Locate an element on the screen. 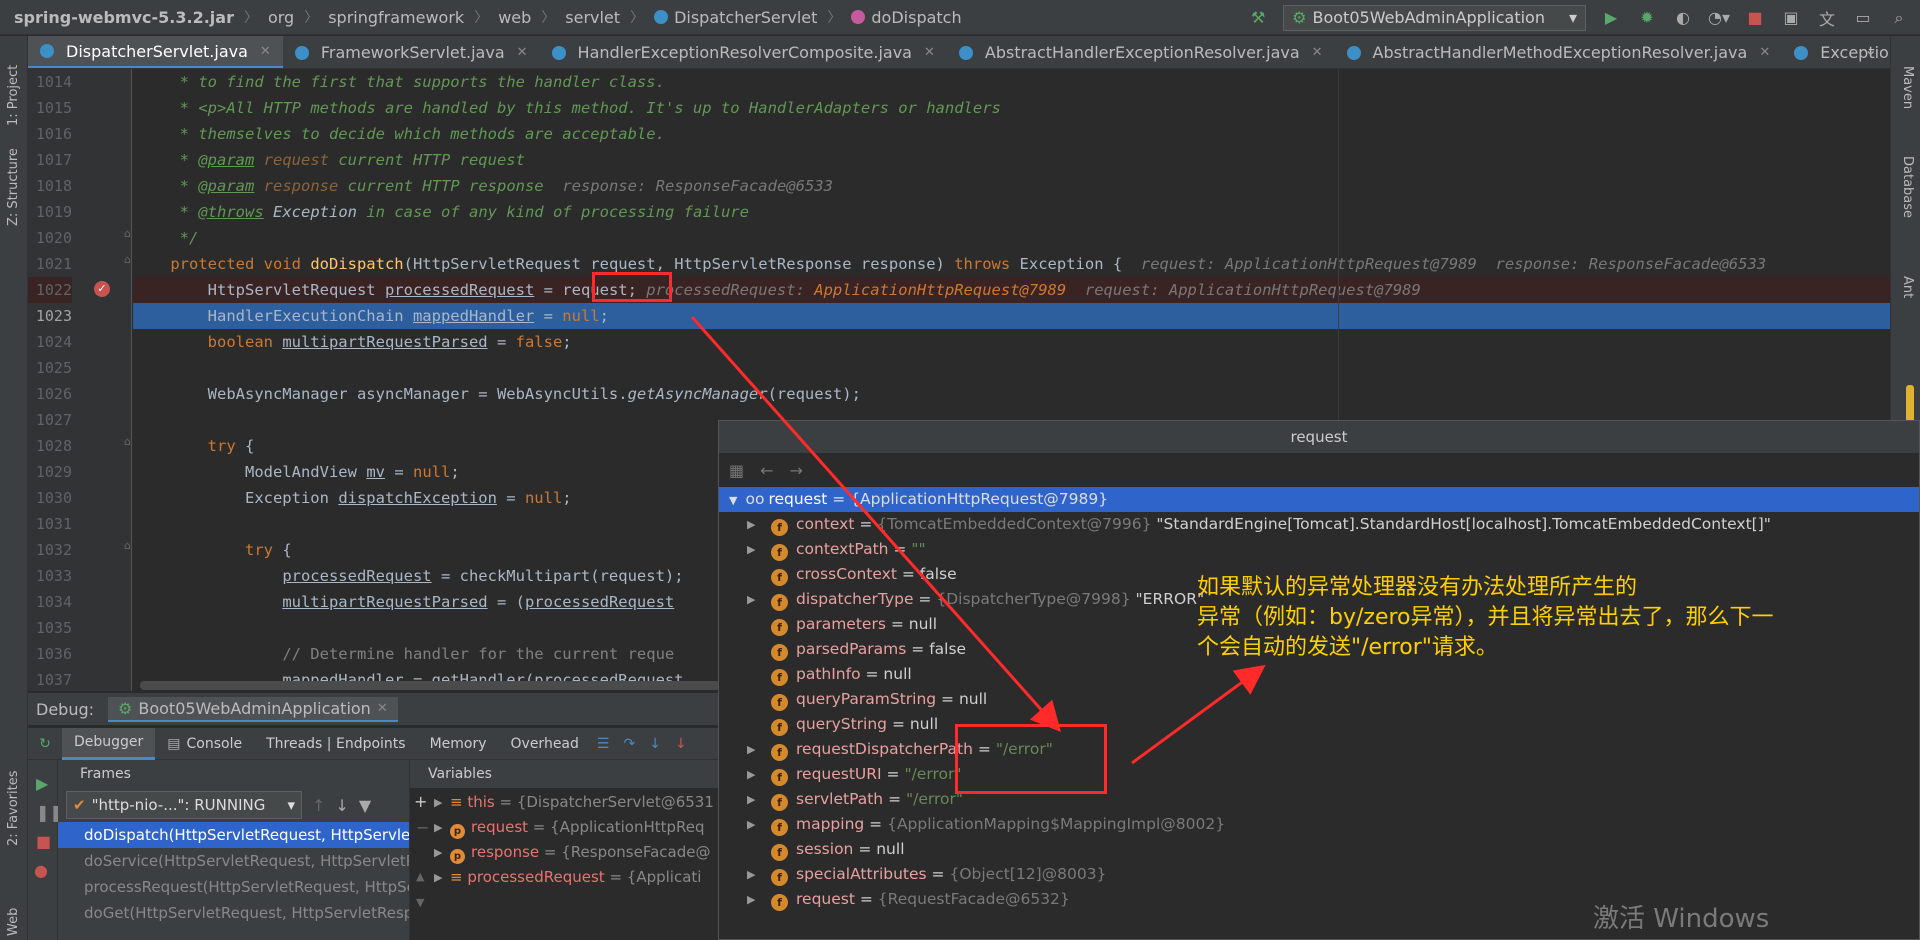  run-icon: ▶ is located at coordinates (1611, 18).